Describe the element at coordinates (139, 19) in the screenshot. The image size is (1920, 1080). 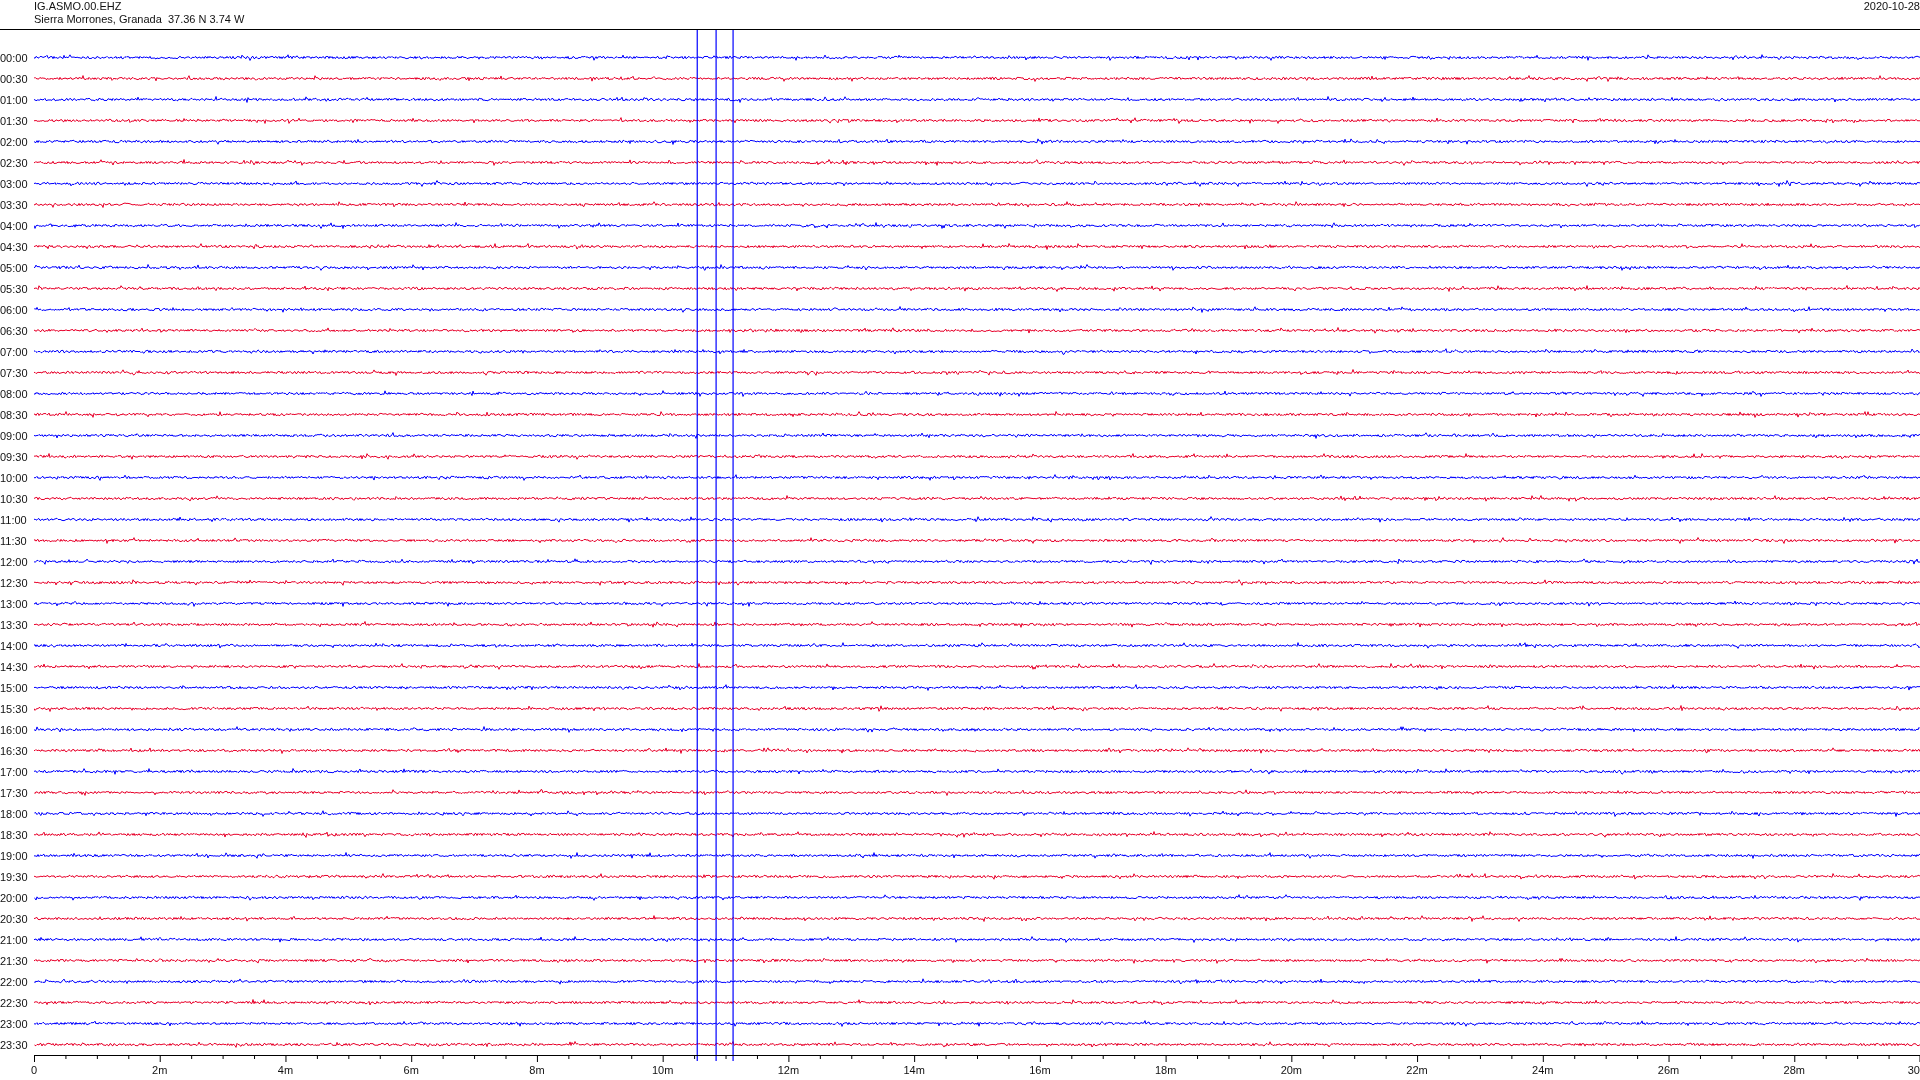
I see `station-location: Sierra Morrones, Granada 37.36 N 3.74 W` at that location.